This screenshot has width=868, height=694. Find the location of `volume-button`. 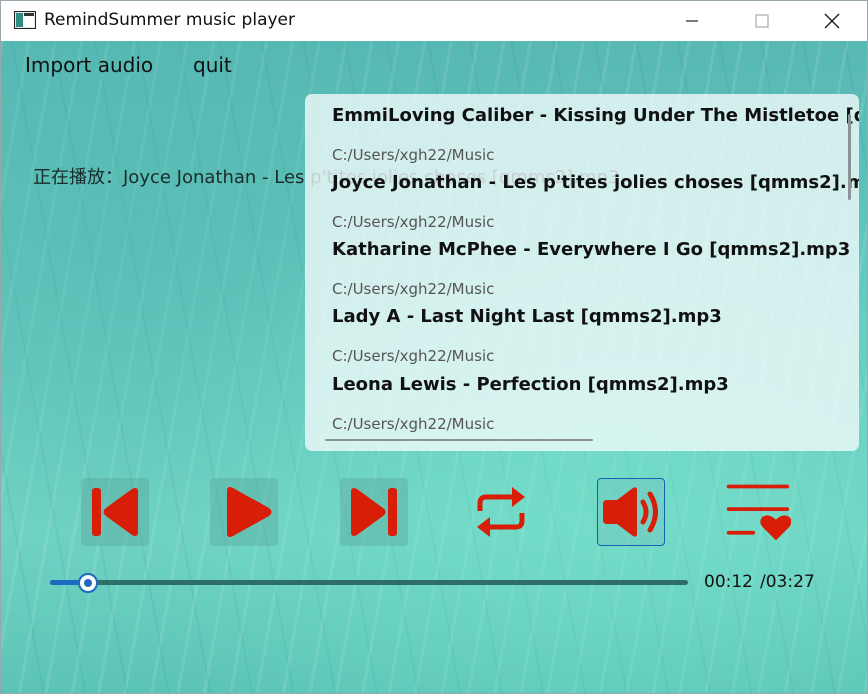

volume-button is located at coordinates (631, 512).